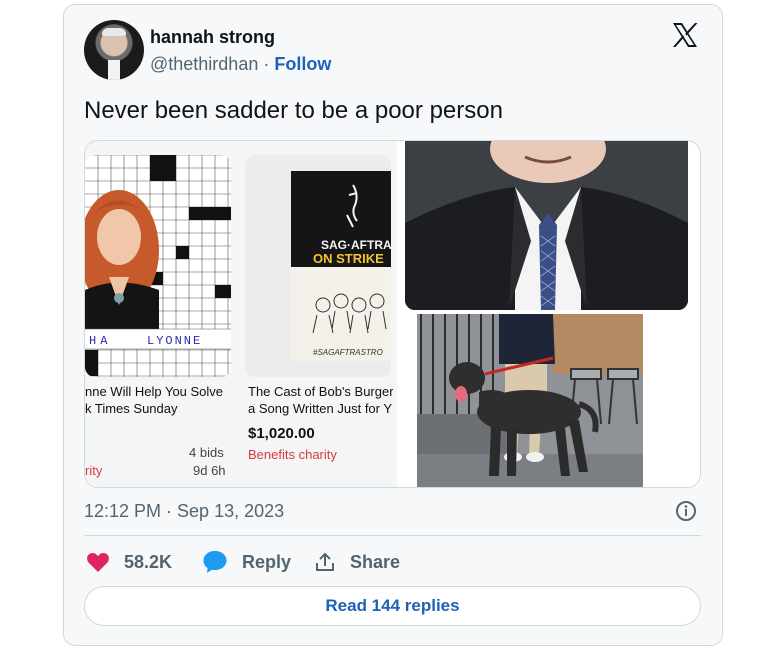  Describe the element at coordinates (375, 561) in the screenshot. I see `share-label: Share` at that location.